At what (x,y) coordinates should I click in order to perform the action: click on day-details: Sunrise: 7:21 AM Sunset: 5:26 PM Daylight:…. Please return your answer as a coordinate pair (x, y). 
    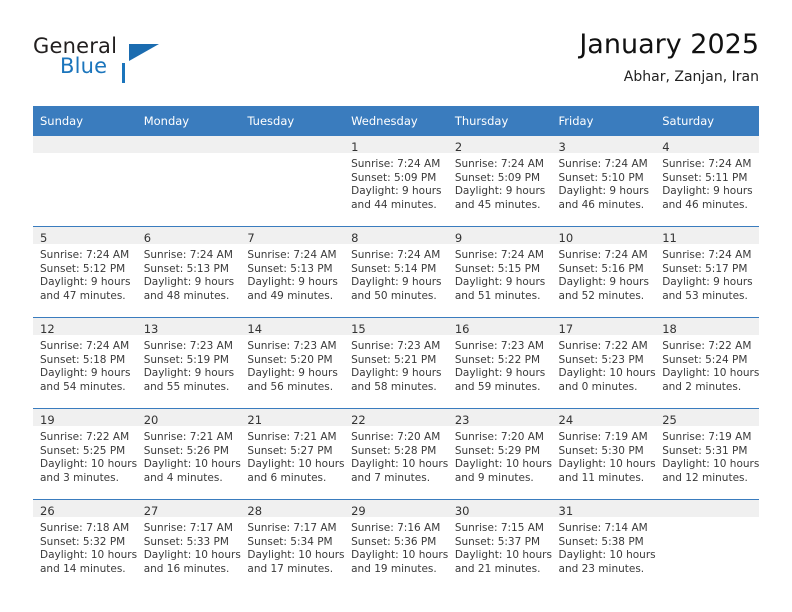
    Looking at the image, I should click on (189, 455).